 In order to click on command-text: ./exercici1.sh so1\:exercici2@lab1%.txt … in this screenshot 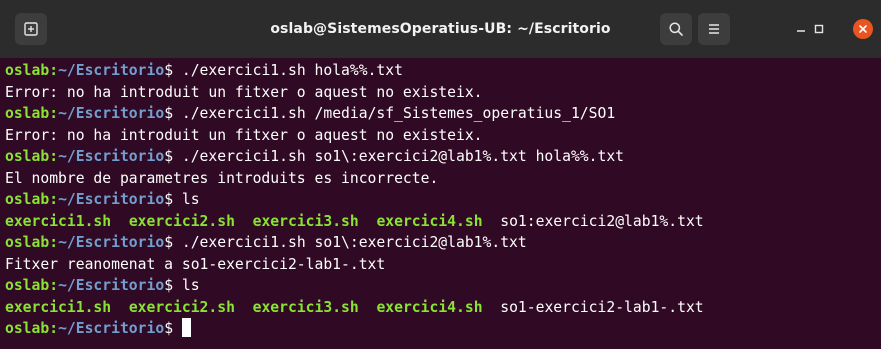, I will do `click(403, 156)`.